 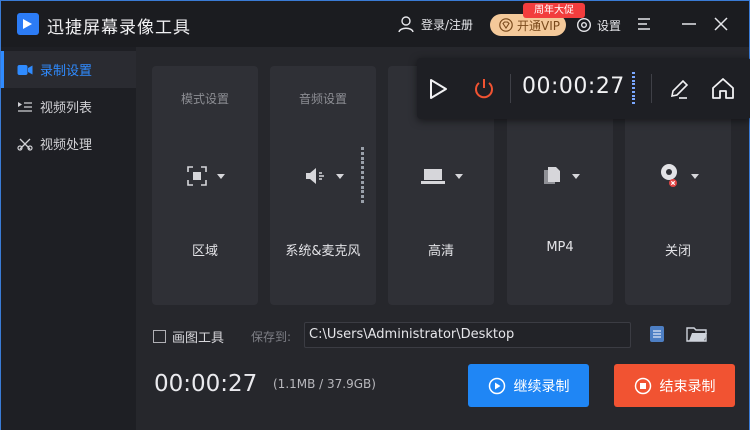 I want to click on home-button, so click(x=723, y=89).